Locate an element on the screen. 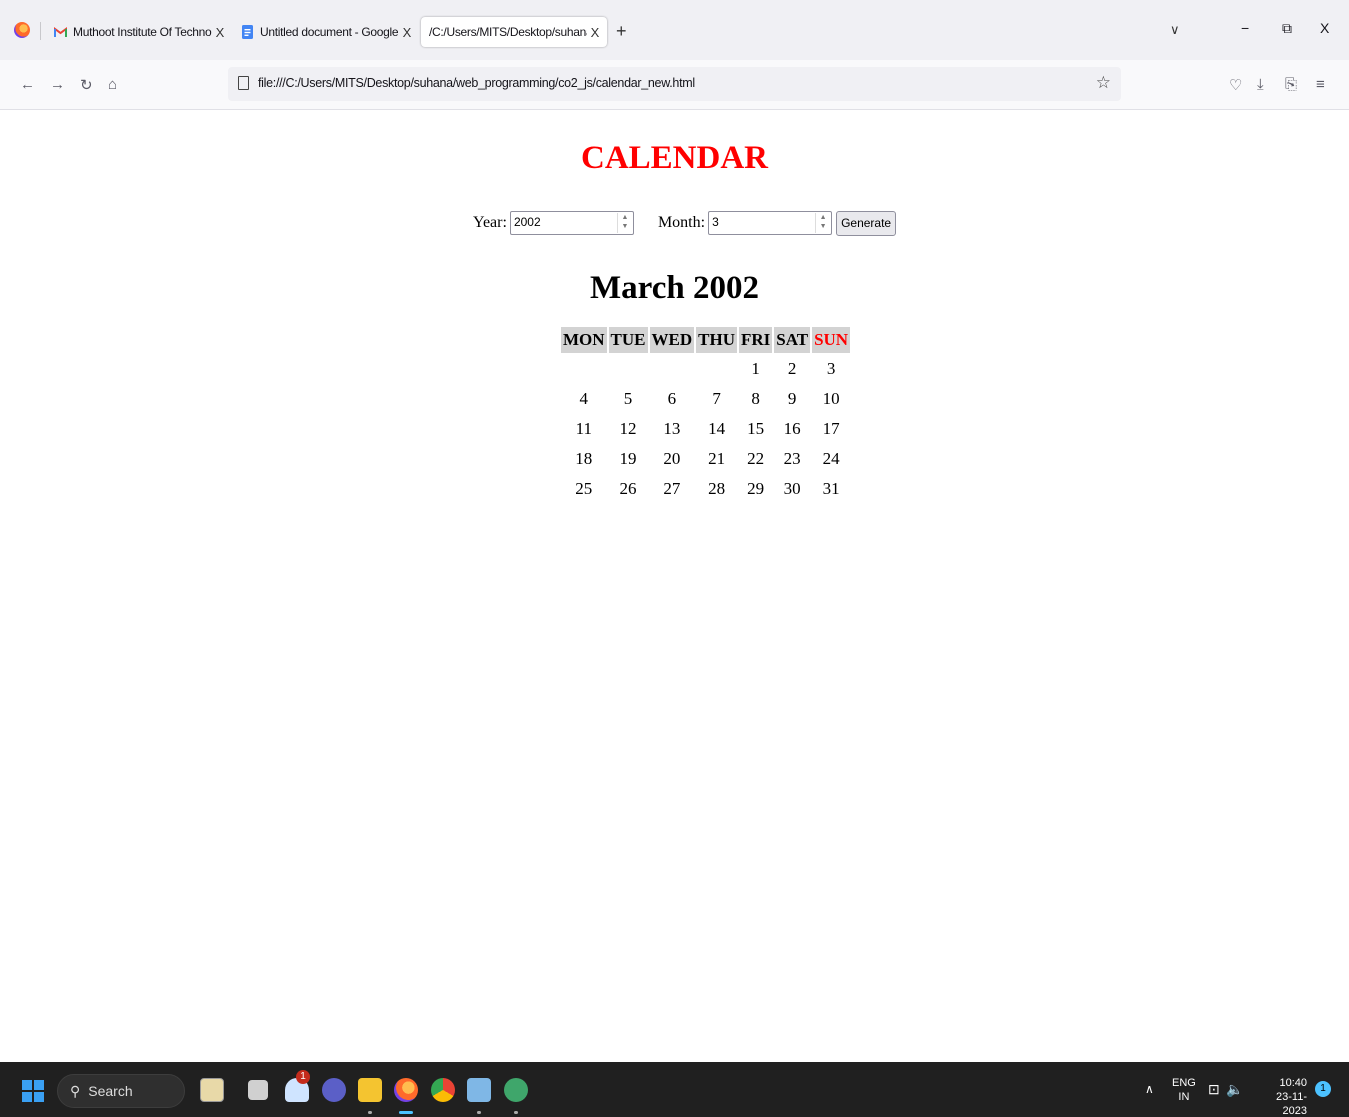 The width and height of the screenshot is (1349, 1117). day-cell: 27 is located at coordinates (672, 488).